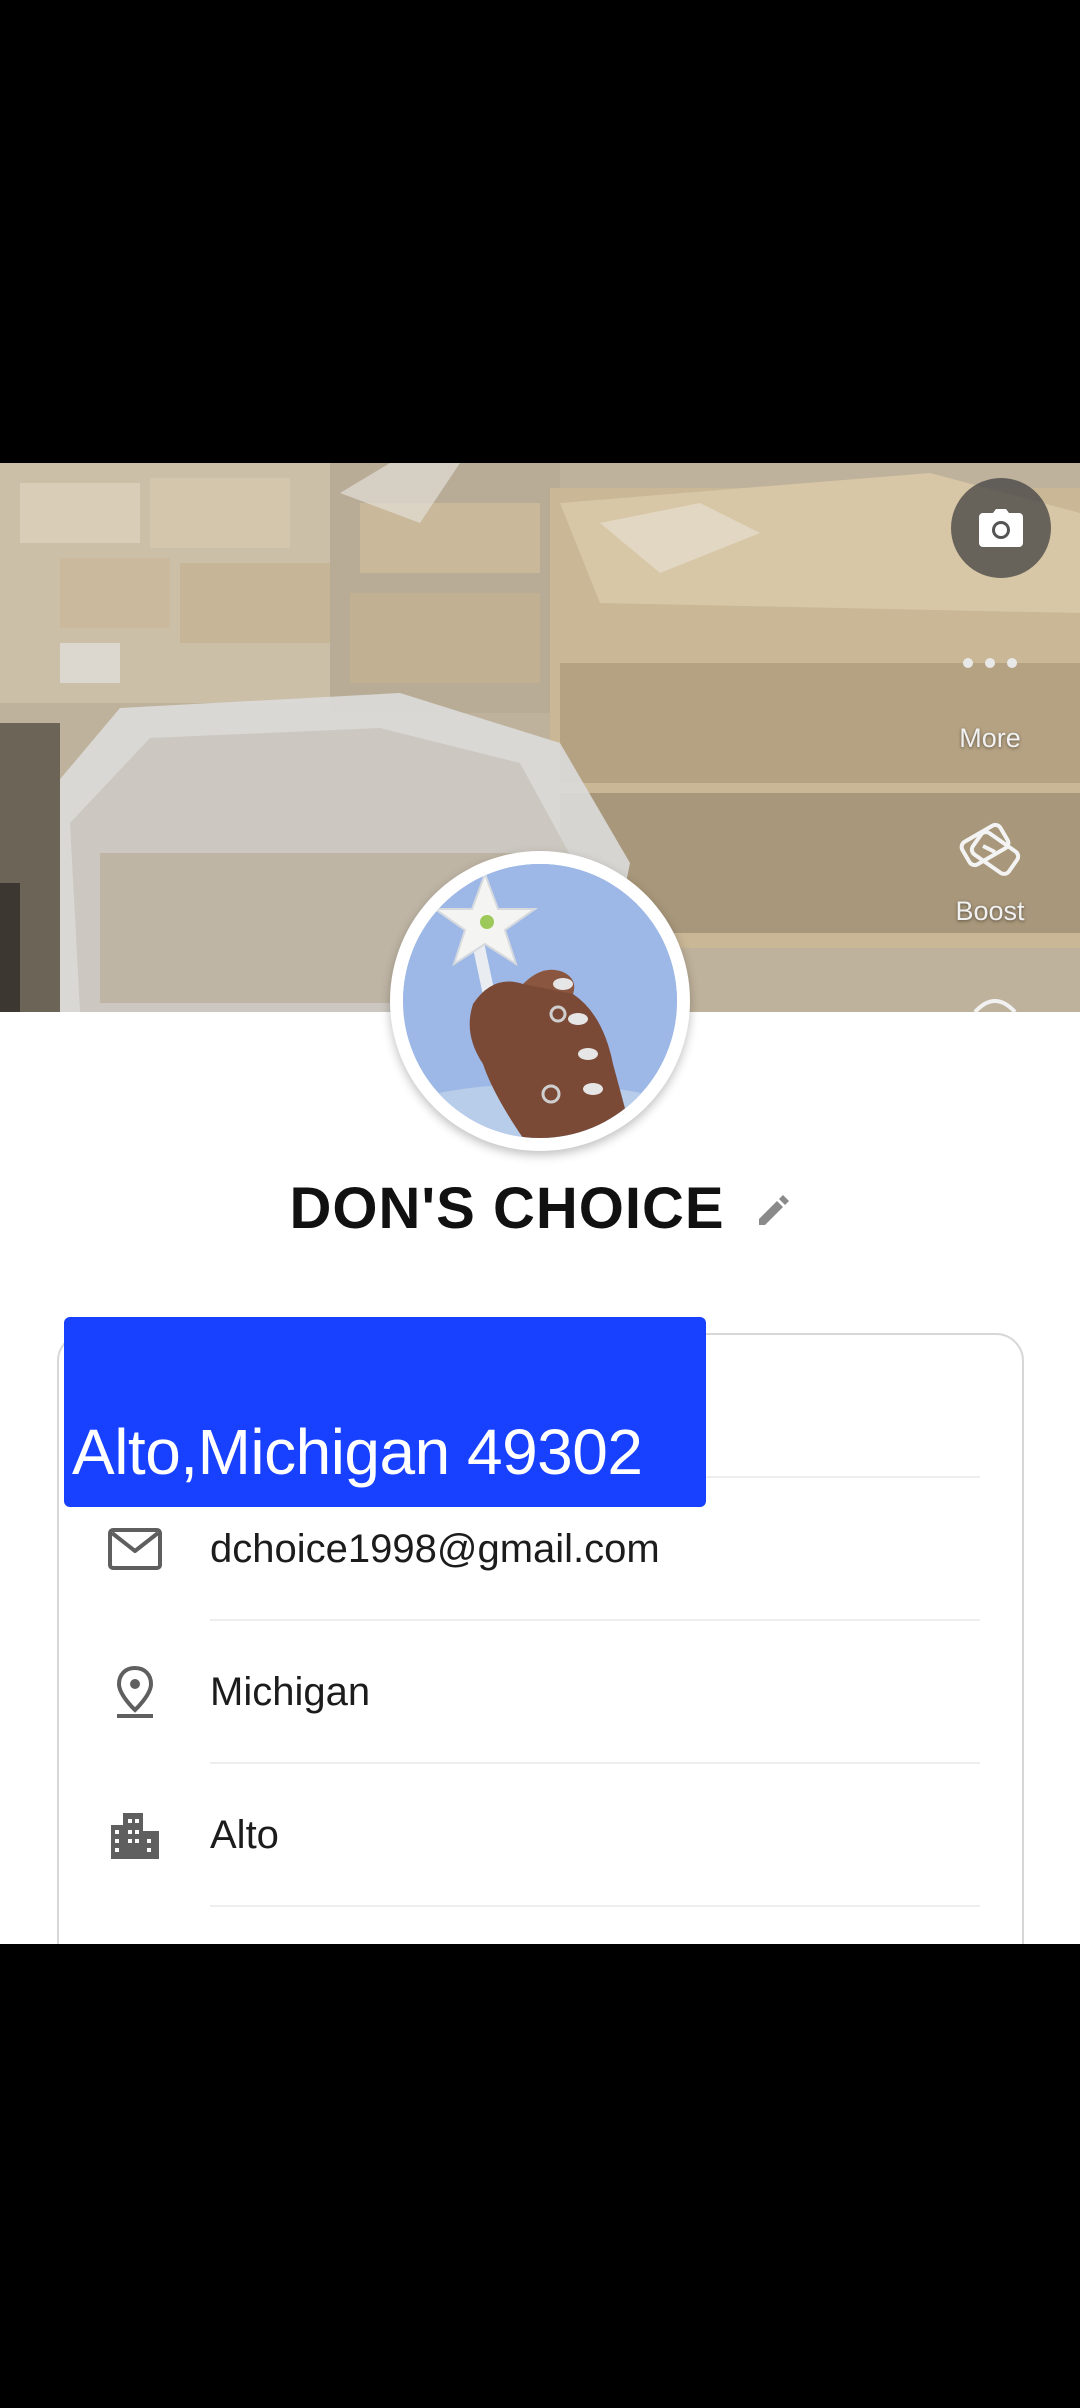 The image size is (1080, 2408). Describe the element at coordinates (540, 1692) in the screenshot. I see `state-row: Michigan` at that location.